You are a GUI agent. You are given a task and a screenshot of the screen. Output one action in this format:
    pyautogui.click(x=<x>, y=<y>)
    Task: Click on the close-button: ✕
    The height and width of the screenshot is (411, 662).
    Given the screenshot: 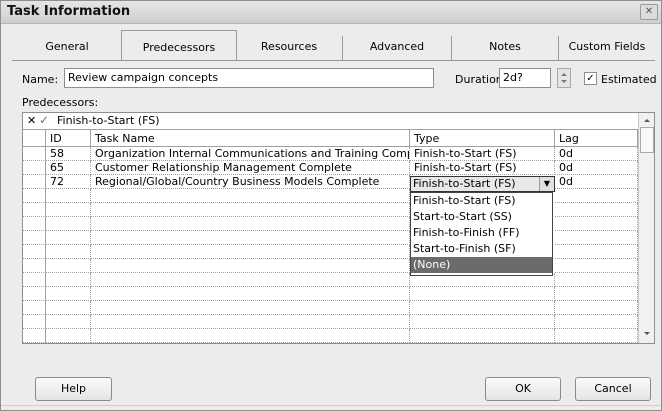 What is the action you would take?
    pyautogui.click(x=649, y=12)
    